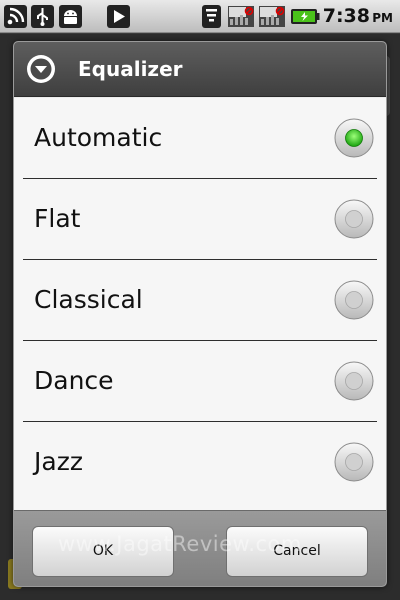 The image size is (400, 600). Describe the element at coordinates (98, 137) in the screenshot. I see `option-label: Automatic` at that location.